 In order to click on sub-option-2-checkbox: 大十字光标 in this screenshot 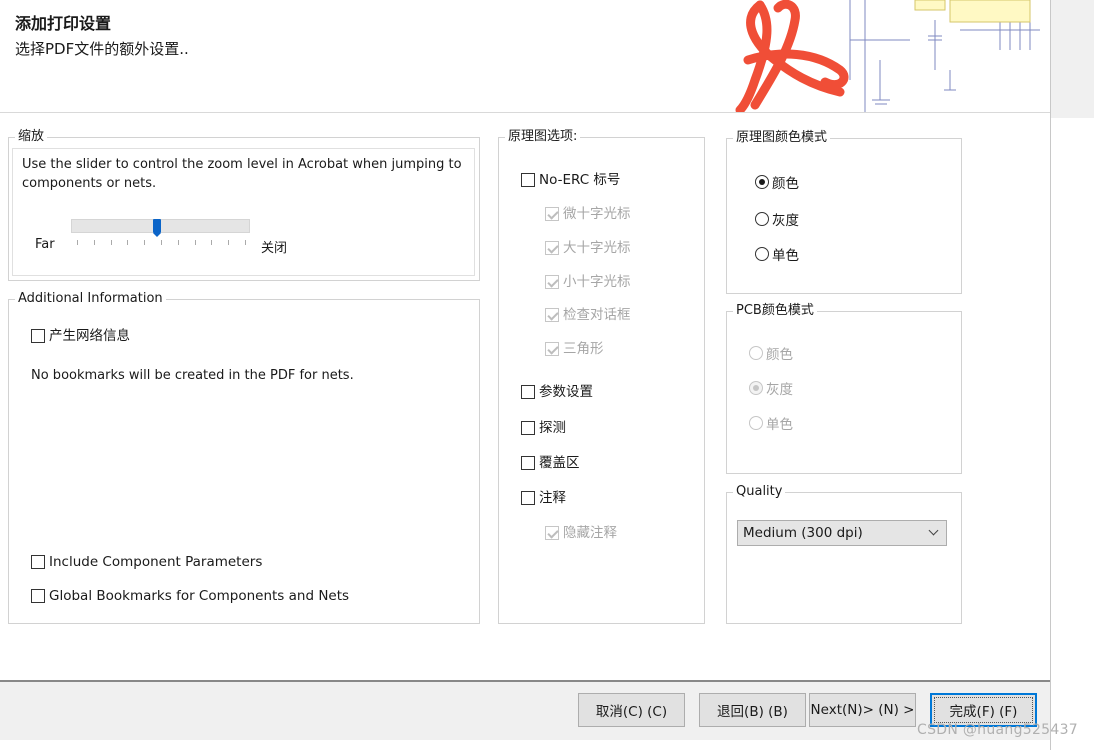, I will do `click(588, 248)`.